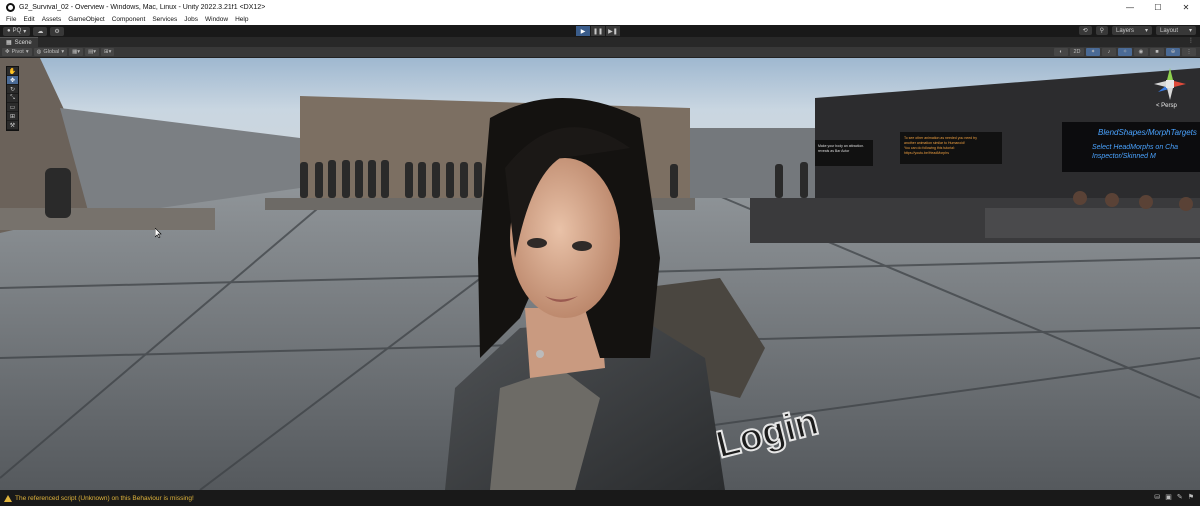  I want to click on account-icon: ●, so click(9, 31).